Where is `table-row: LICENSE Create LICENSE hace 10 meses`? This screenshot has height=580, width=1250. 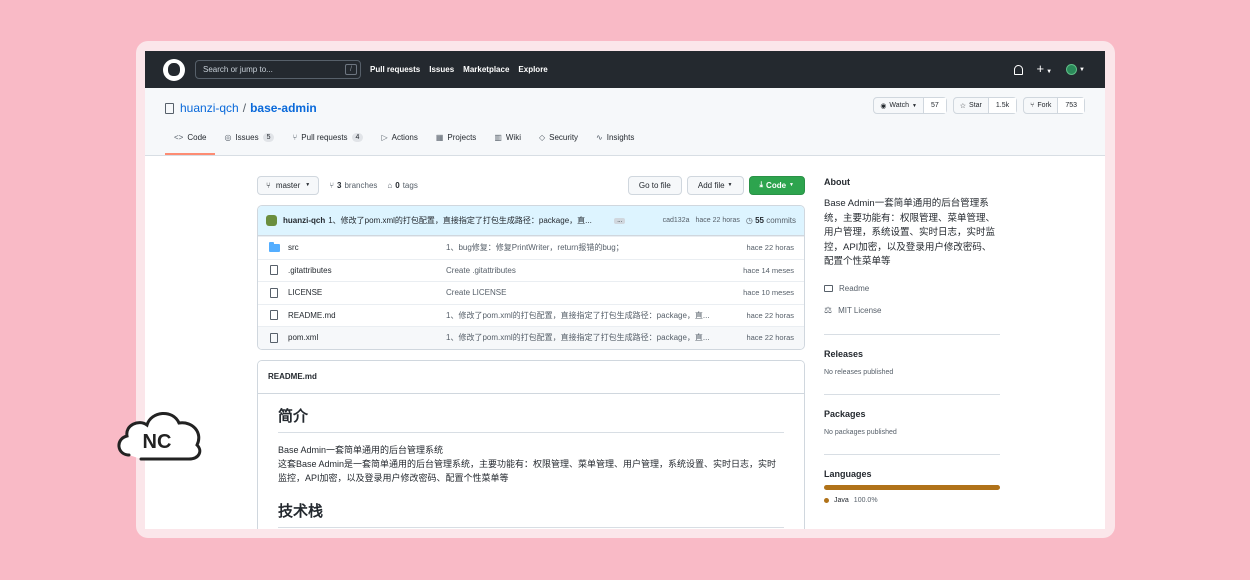 table-row: LICENSE Create LICENSE hace 10 meses is located at coordinates (531, 292).